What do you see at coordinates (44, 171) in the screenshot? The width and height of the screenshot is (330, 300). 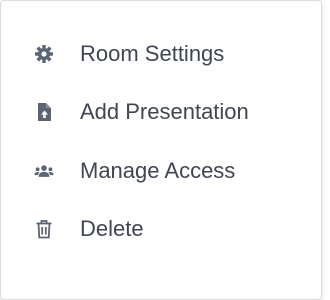 I see `users-icon` at bounding box center [44, 171].